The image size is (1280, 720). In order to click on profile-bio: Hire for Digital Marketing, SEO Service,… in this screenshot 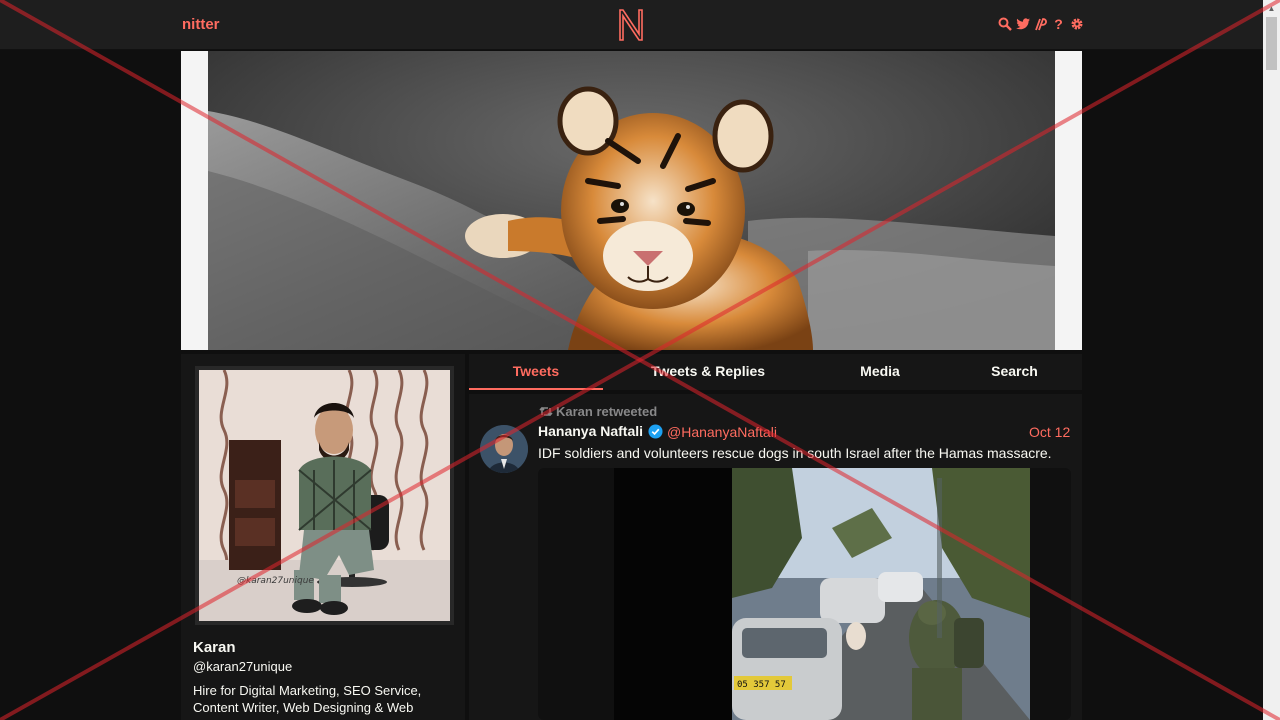, I will do `click(307, 699)`.